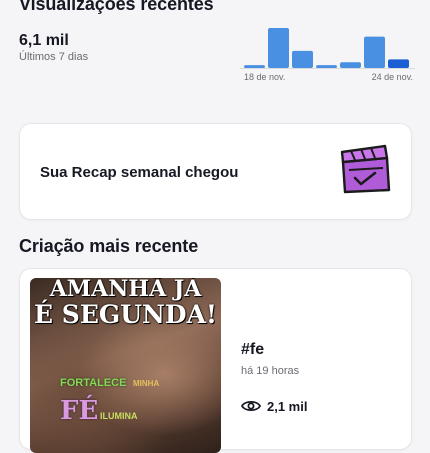 The width and height of the screenshot is (430, 453). Describe the element at coordinates (287, 406) in the screenshot. I see `post-views-count: 2,1 mil` at that location.